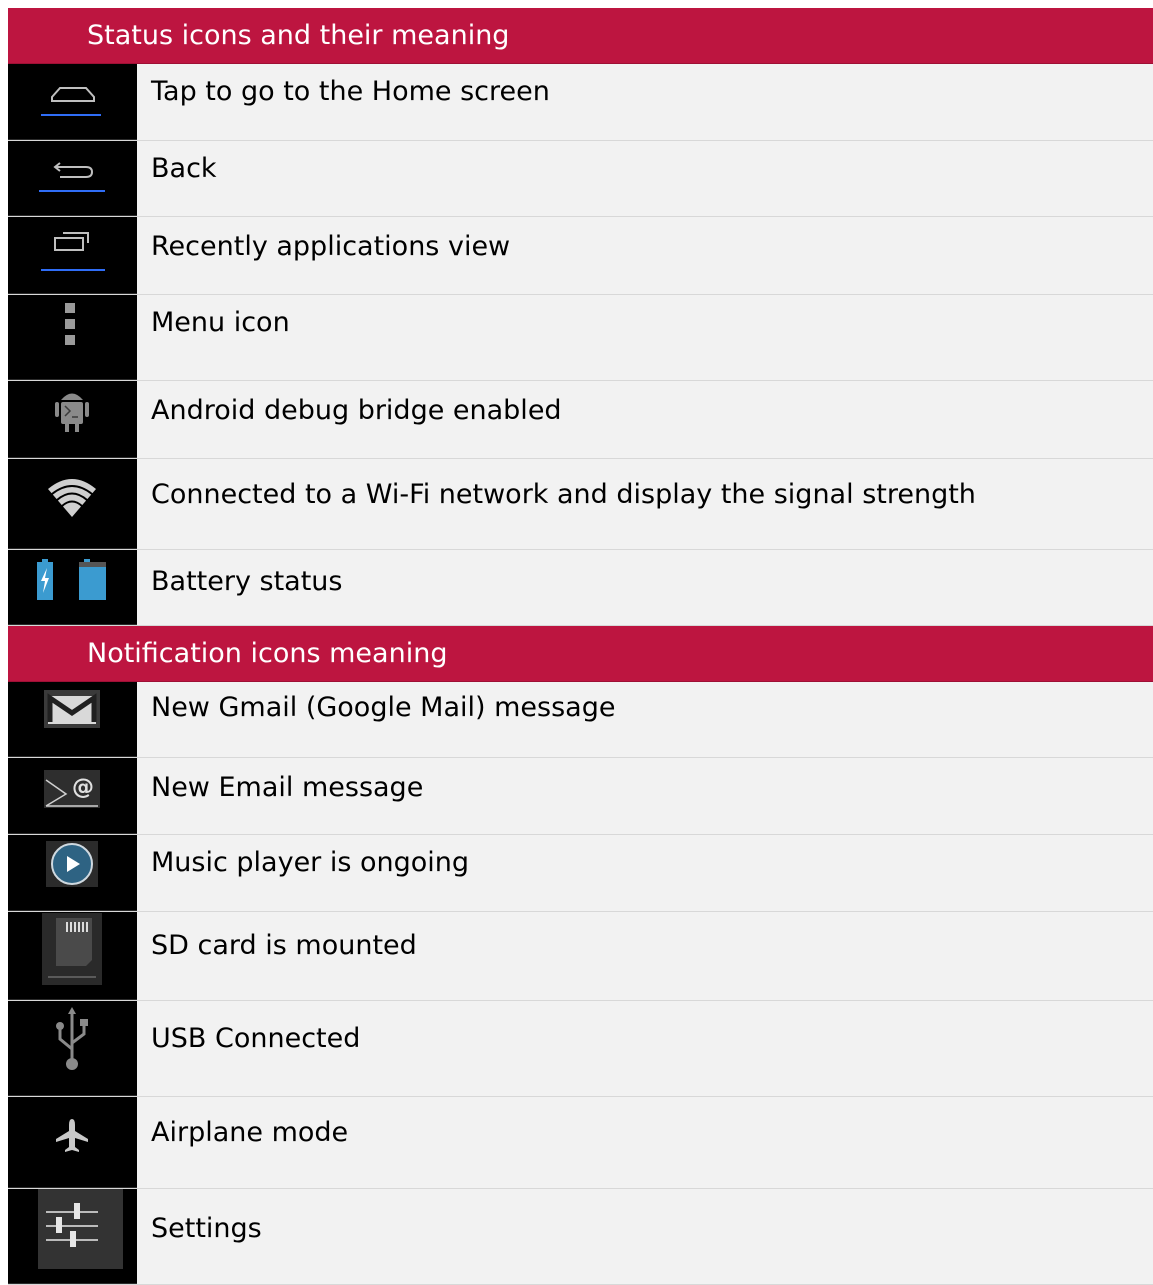 This screenshot has width=1153, height=1285. I want to click on menu-icon, so click(70, 324).